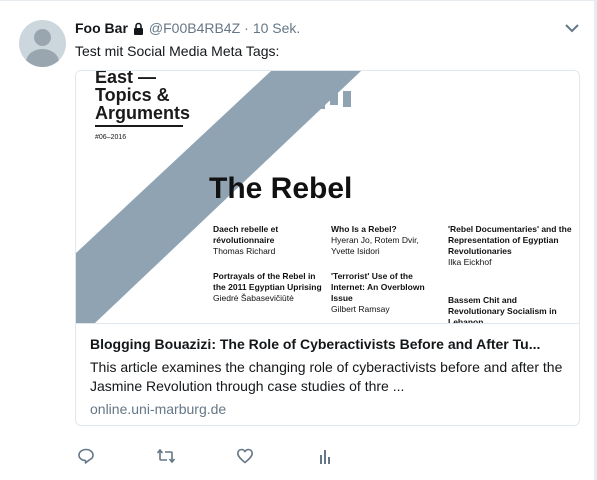 The height and width of the screenshot is (480, 597). What do you see at coordinates (281, 188) in the screenshot?
I see `image-headline: The Rebel` at bounding box center [281, 188].